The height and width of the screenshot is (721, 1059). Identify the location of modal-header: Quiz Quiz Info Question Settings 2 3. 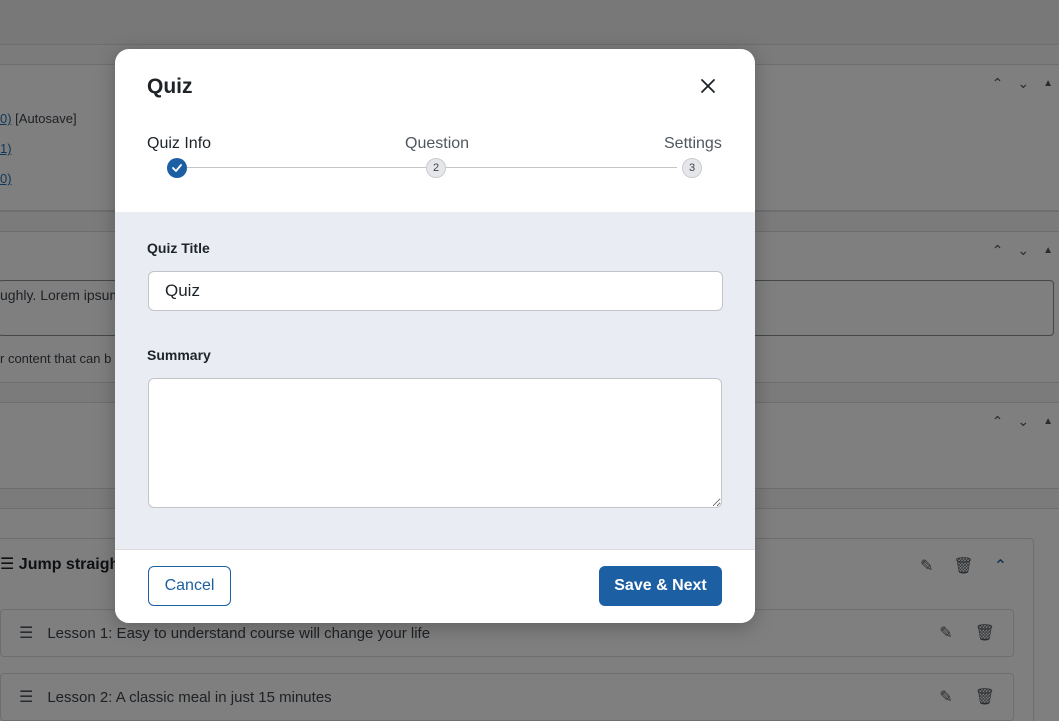
(435, 130).